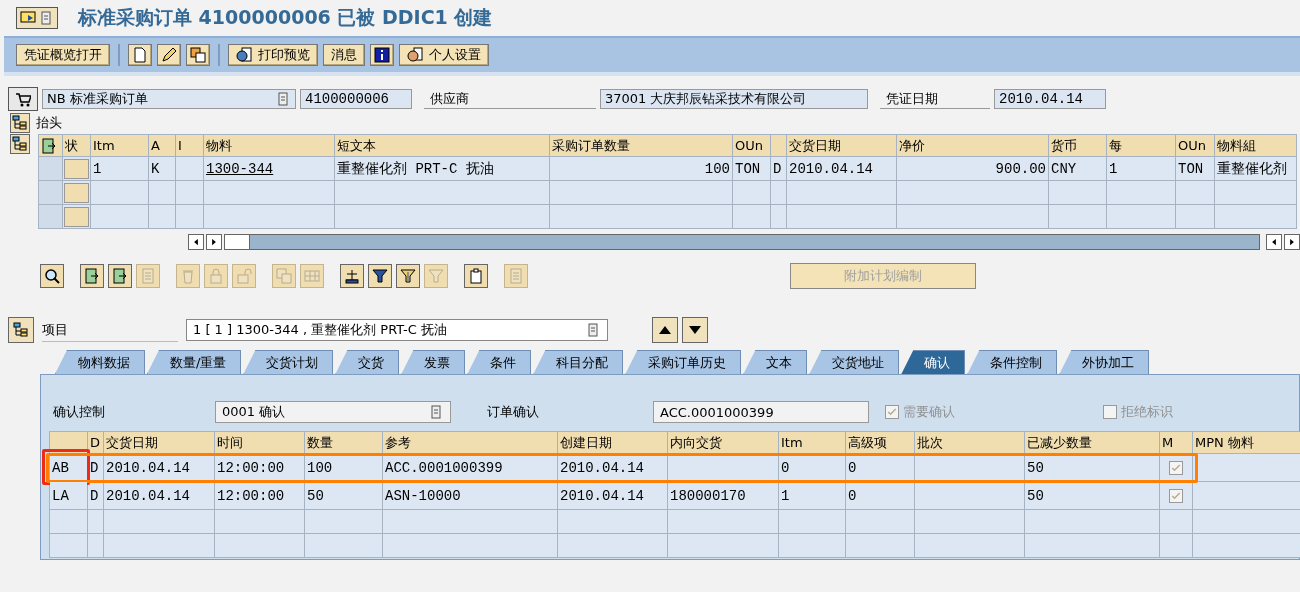 Image resolution: width=1300 pixels, height=592 pixels. What do you see at coordinates (470, 442) in the screenshot?
I see `column-header: 参考` at bounding box center [470, 442].